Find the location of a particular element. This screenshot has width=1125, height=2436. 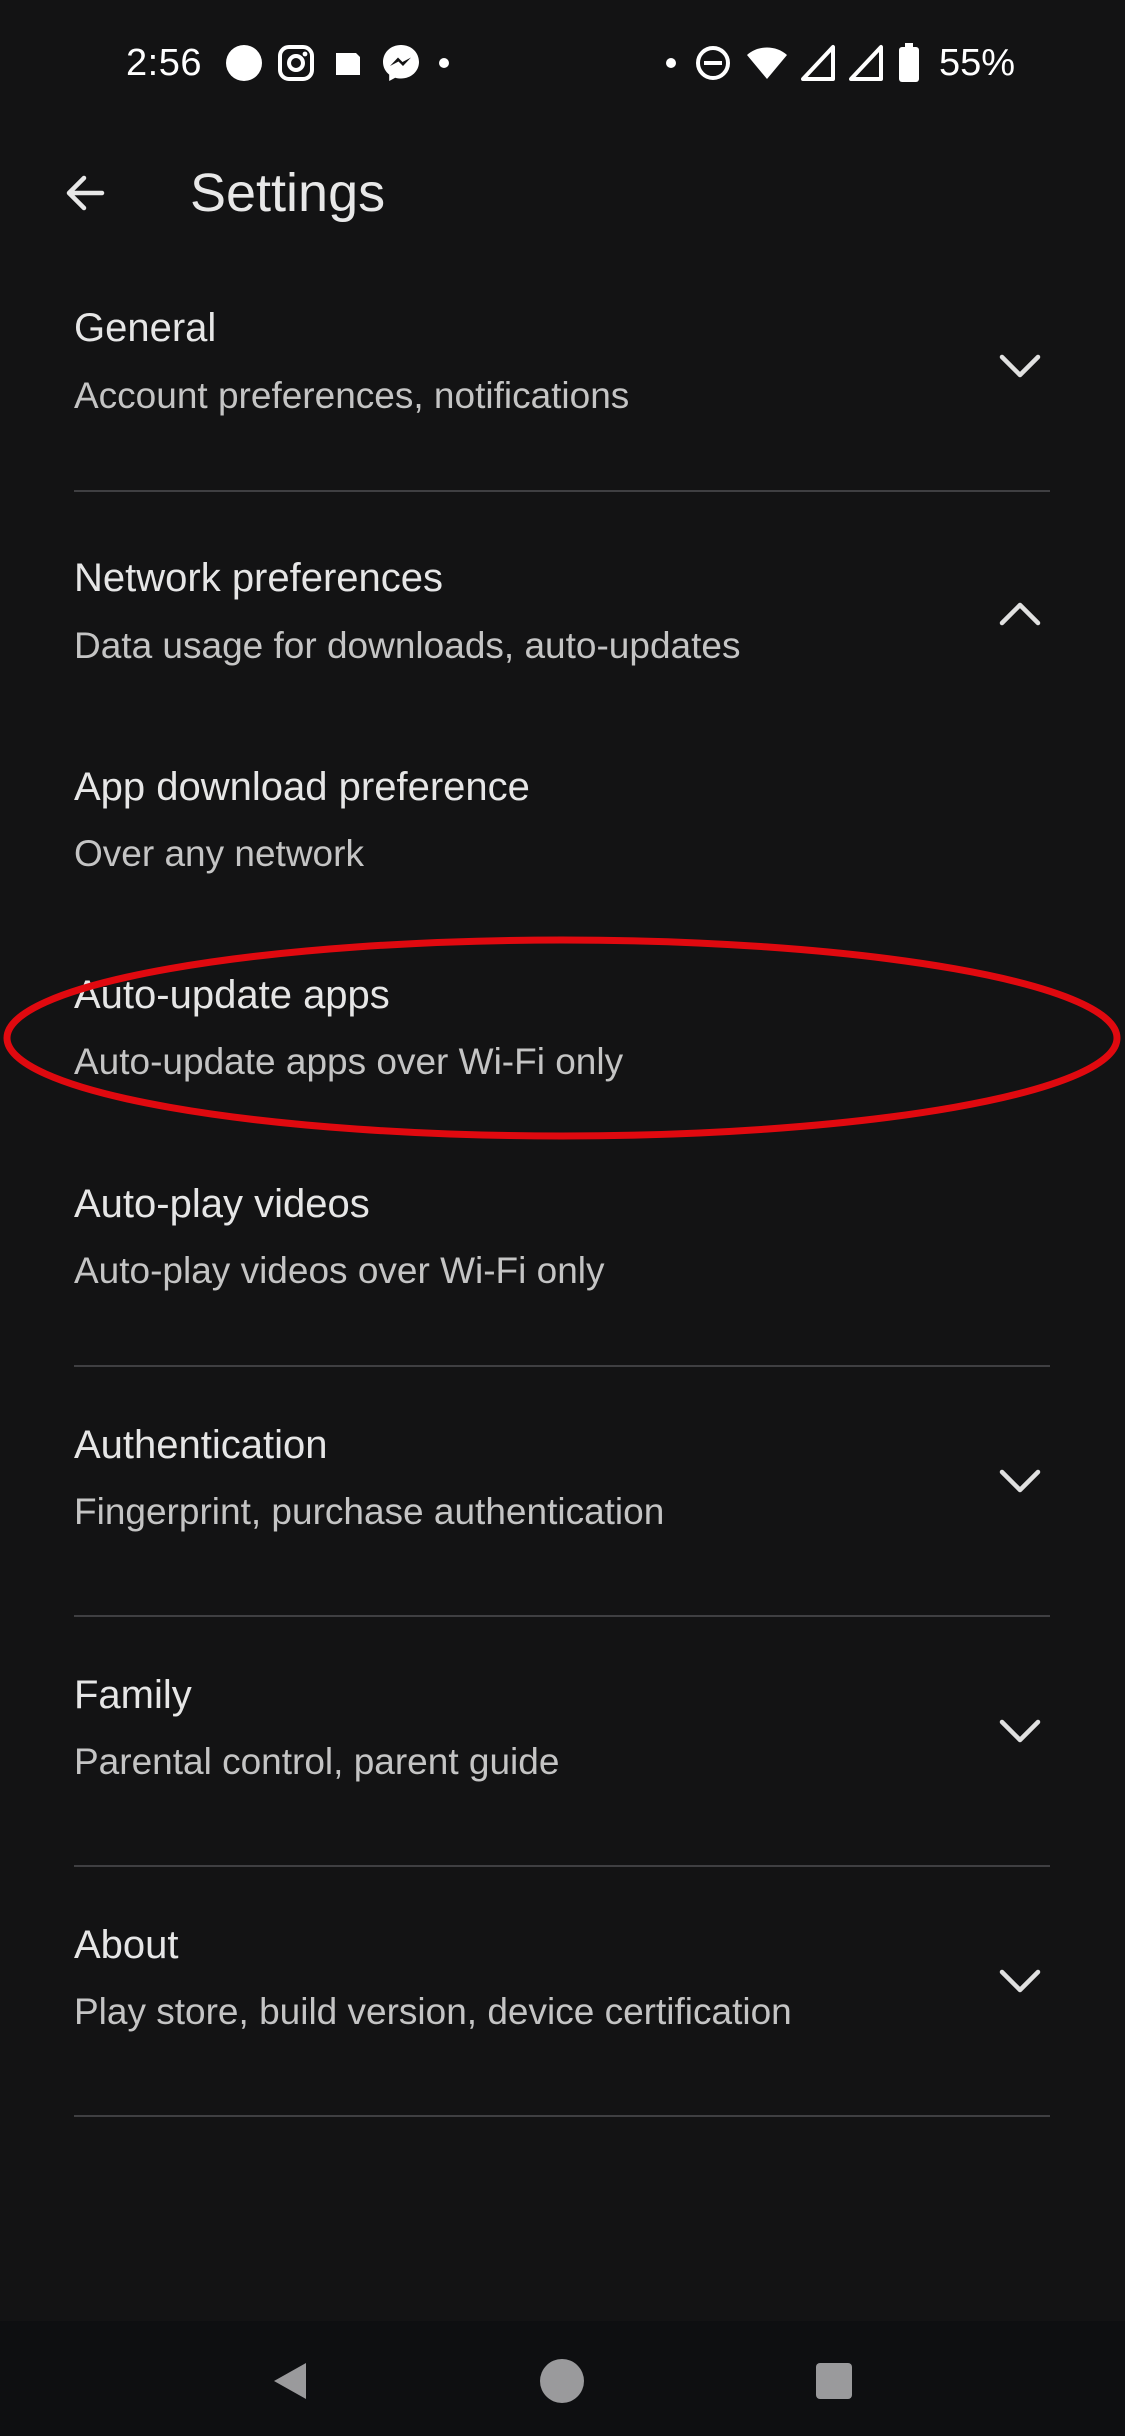

nav-home-icon is located at coordinates (562, 2381).